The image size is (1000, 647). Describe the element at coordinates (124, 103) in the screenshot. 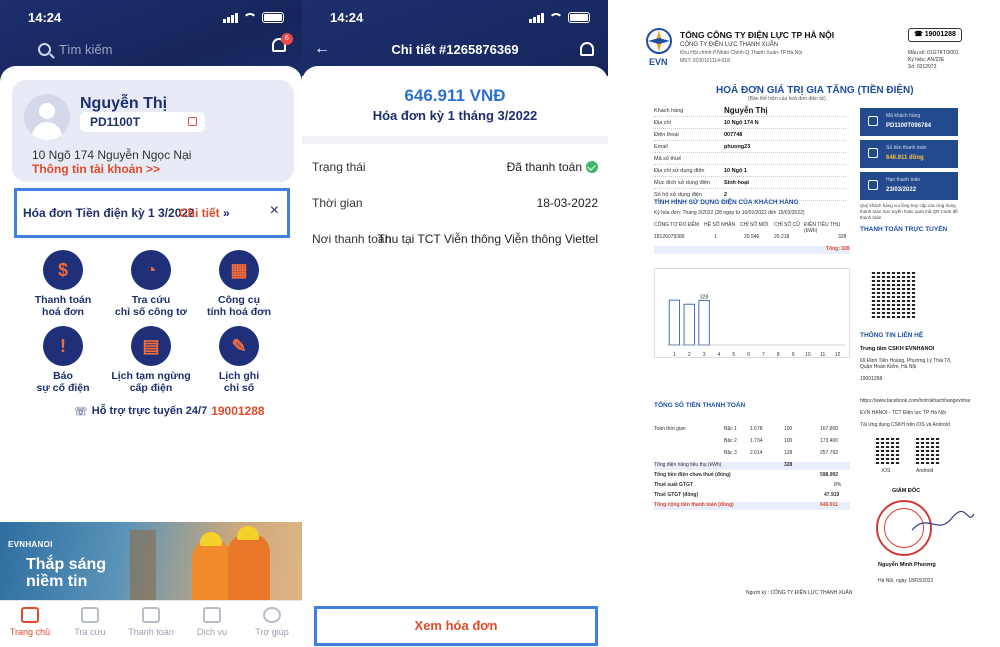

I see `account-name: Nguyễn Thị` at that location.